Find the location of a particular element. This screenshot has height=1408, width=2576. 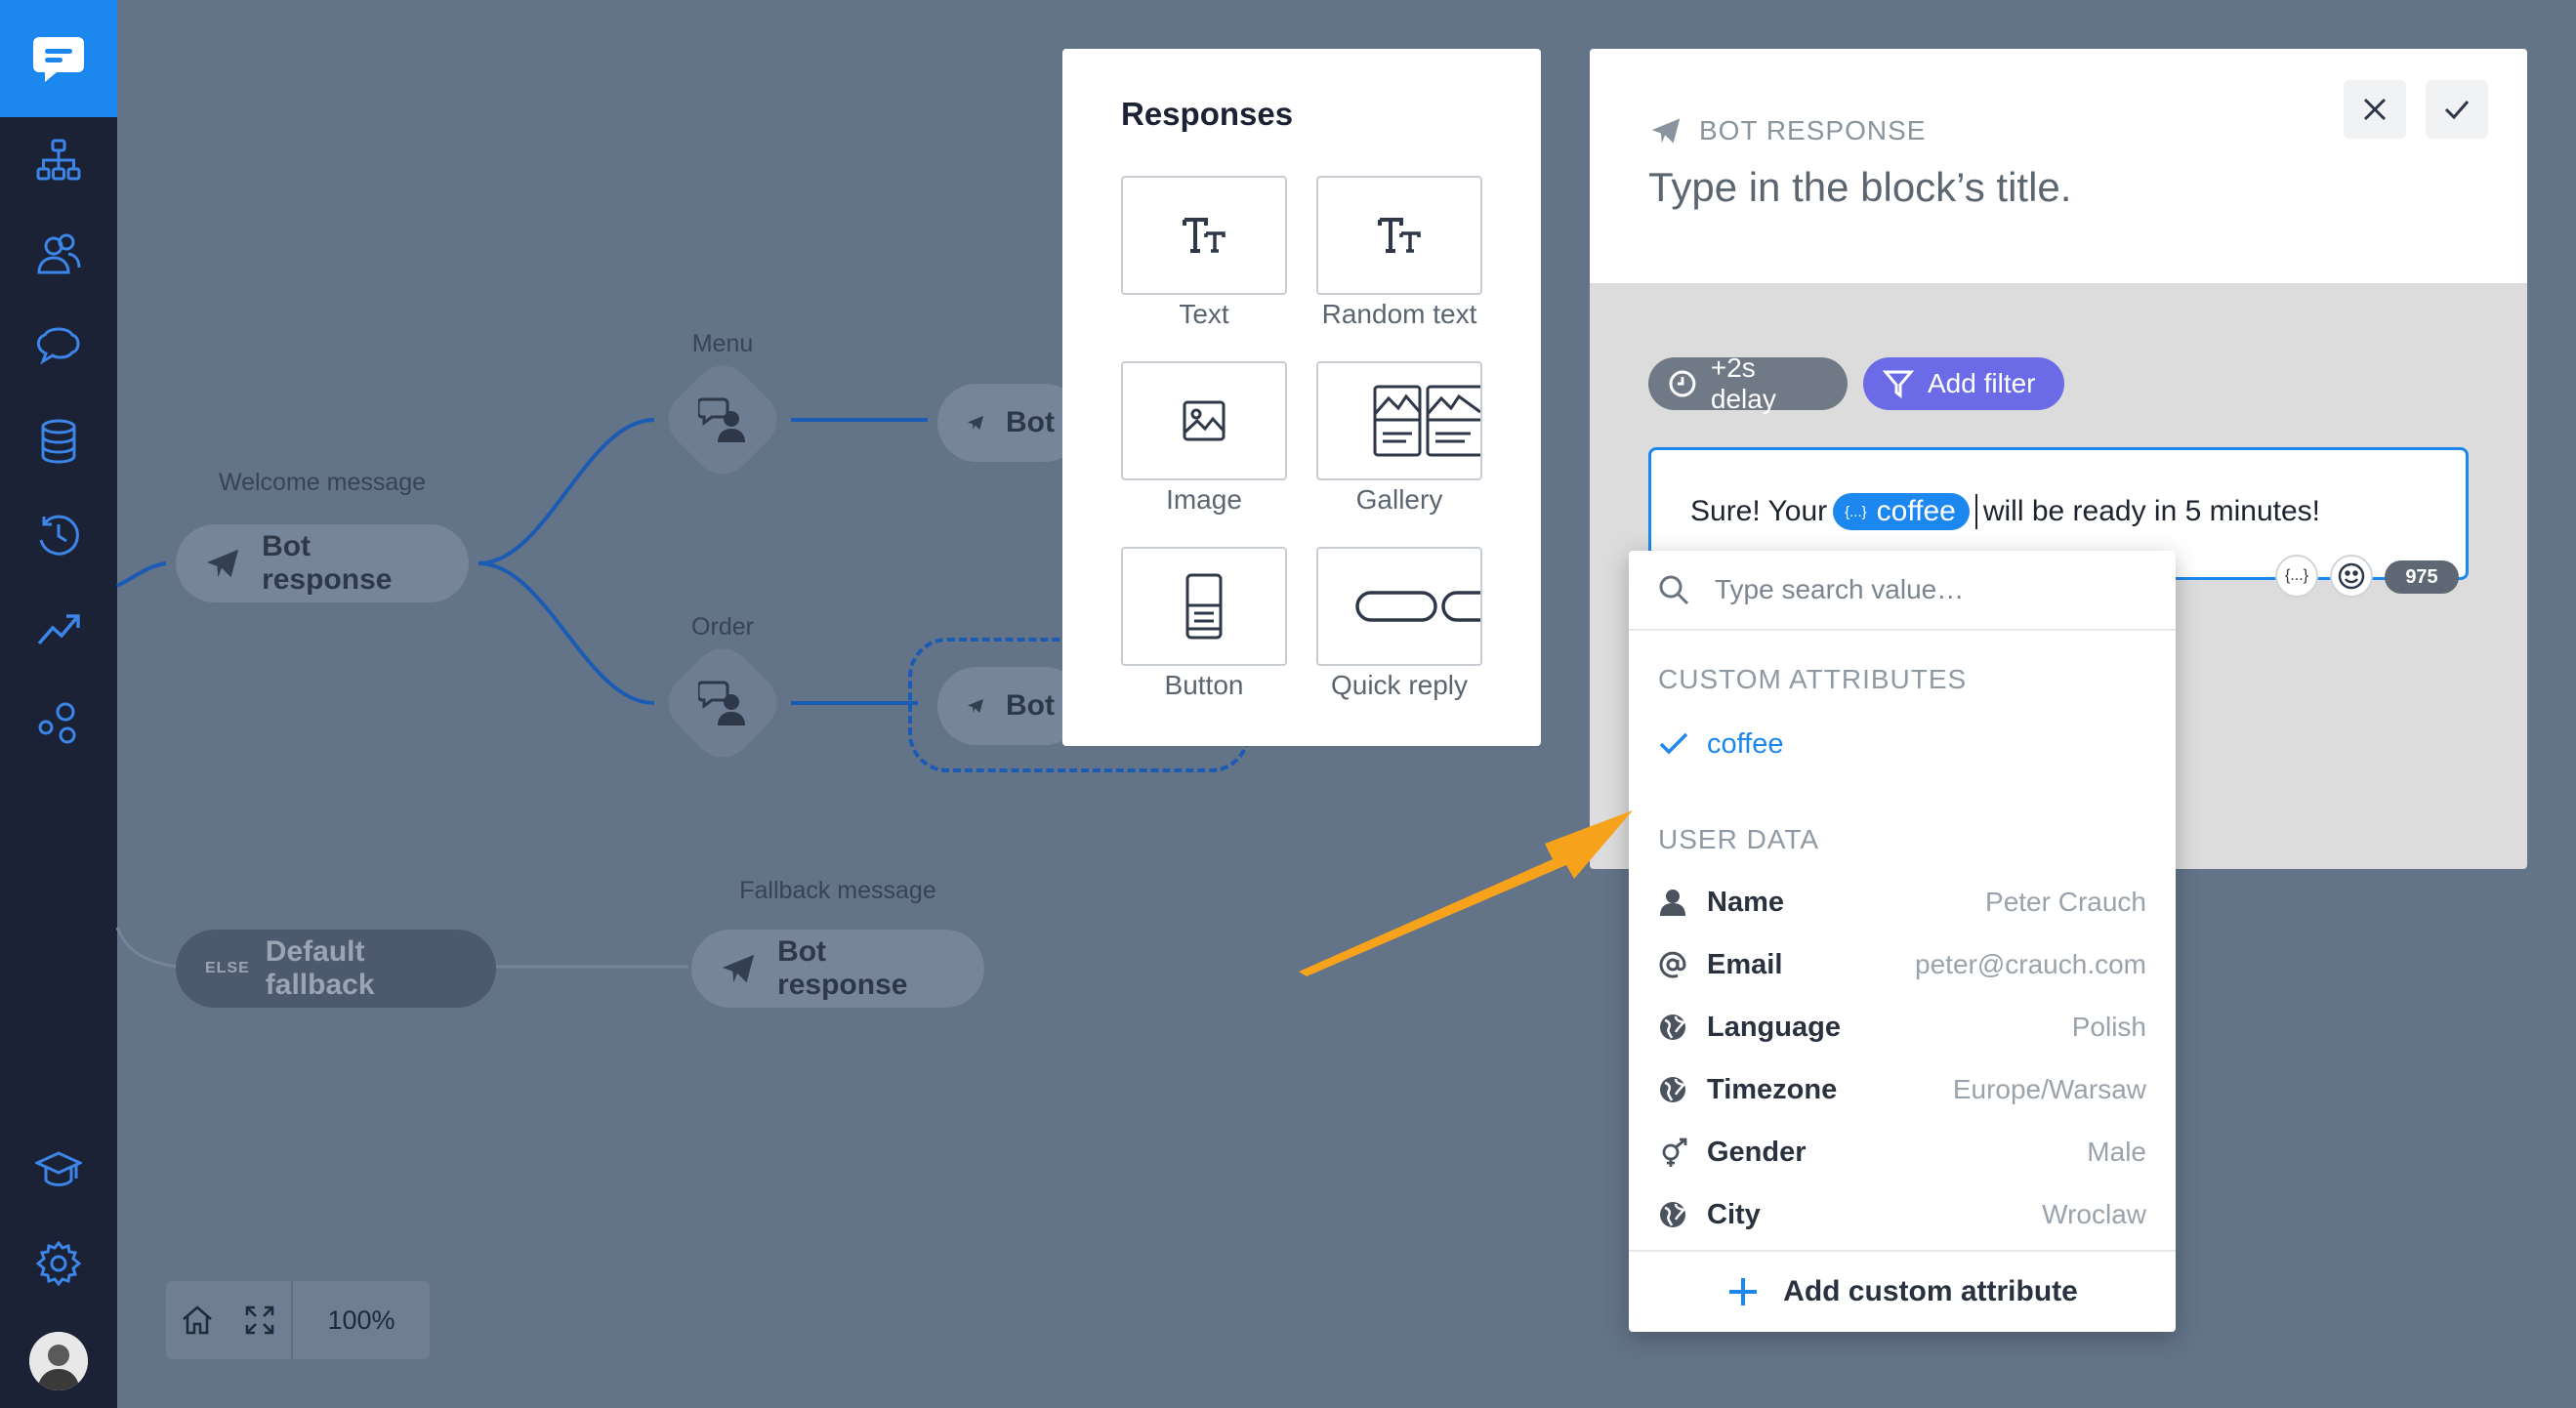

at-icon is located at coordinates (1673, 964).